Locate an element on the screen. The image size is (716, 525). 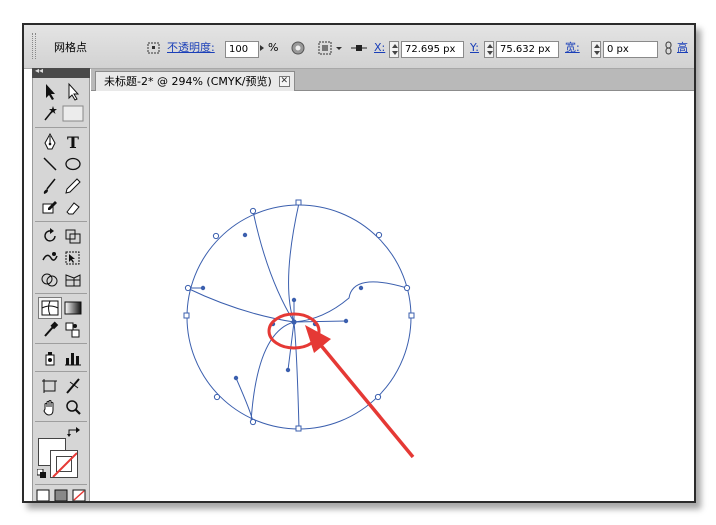
link-icon is located at coordinates (669, 48).